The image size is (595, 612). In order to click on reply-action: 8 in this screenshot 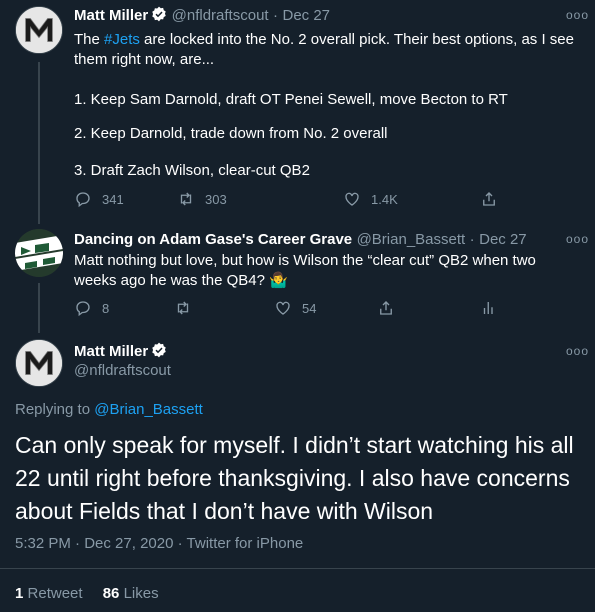, I will do `click(91, 308)`.